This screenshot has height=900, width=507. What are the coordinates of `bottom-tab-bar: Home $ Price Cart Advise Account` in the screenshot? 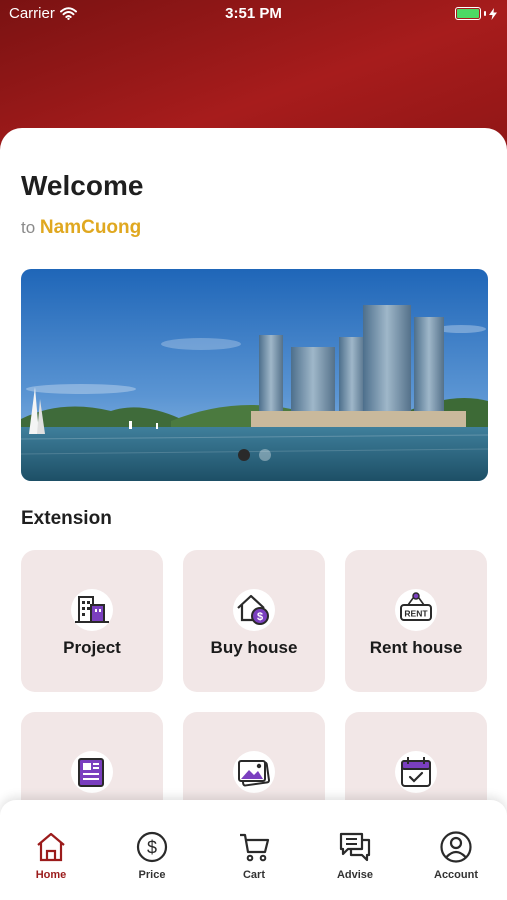 It's located at (253, 850).